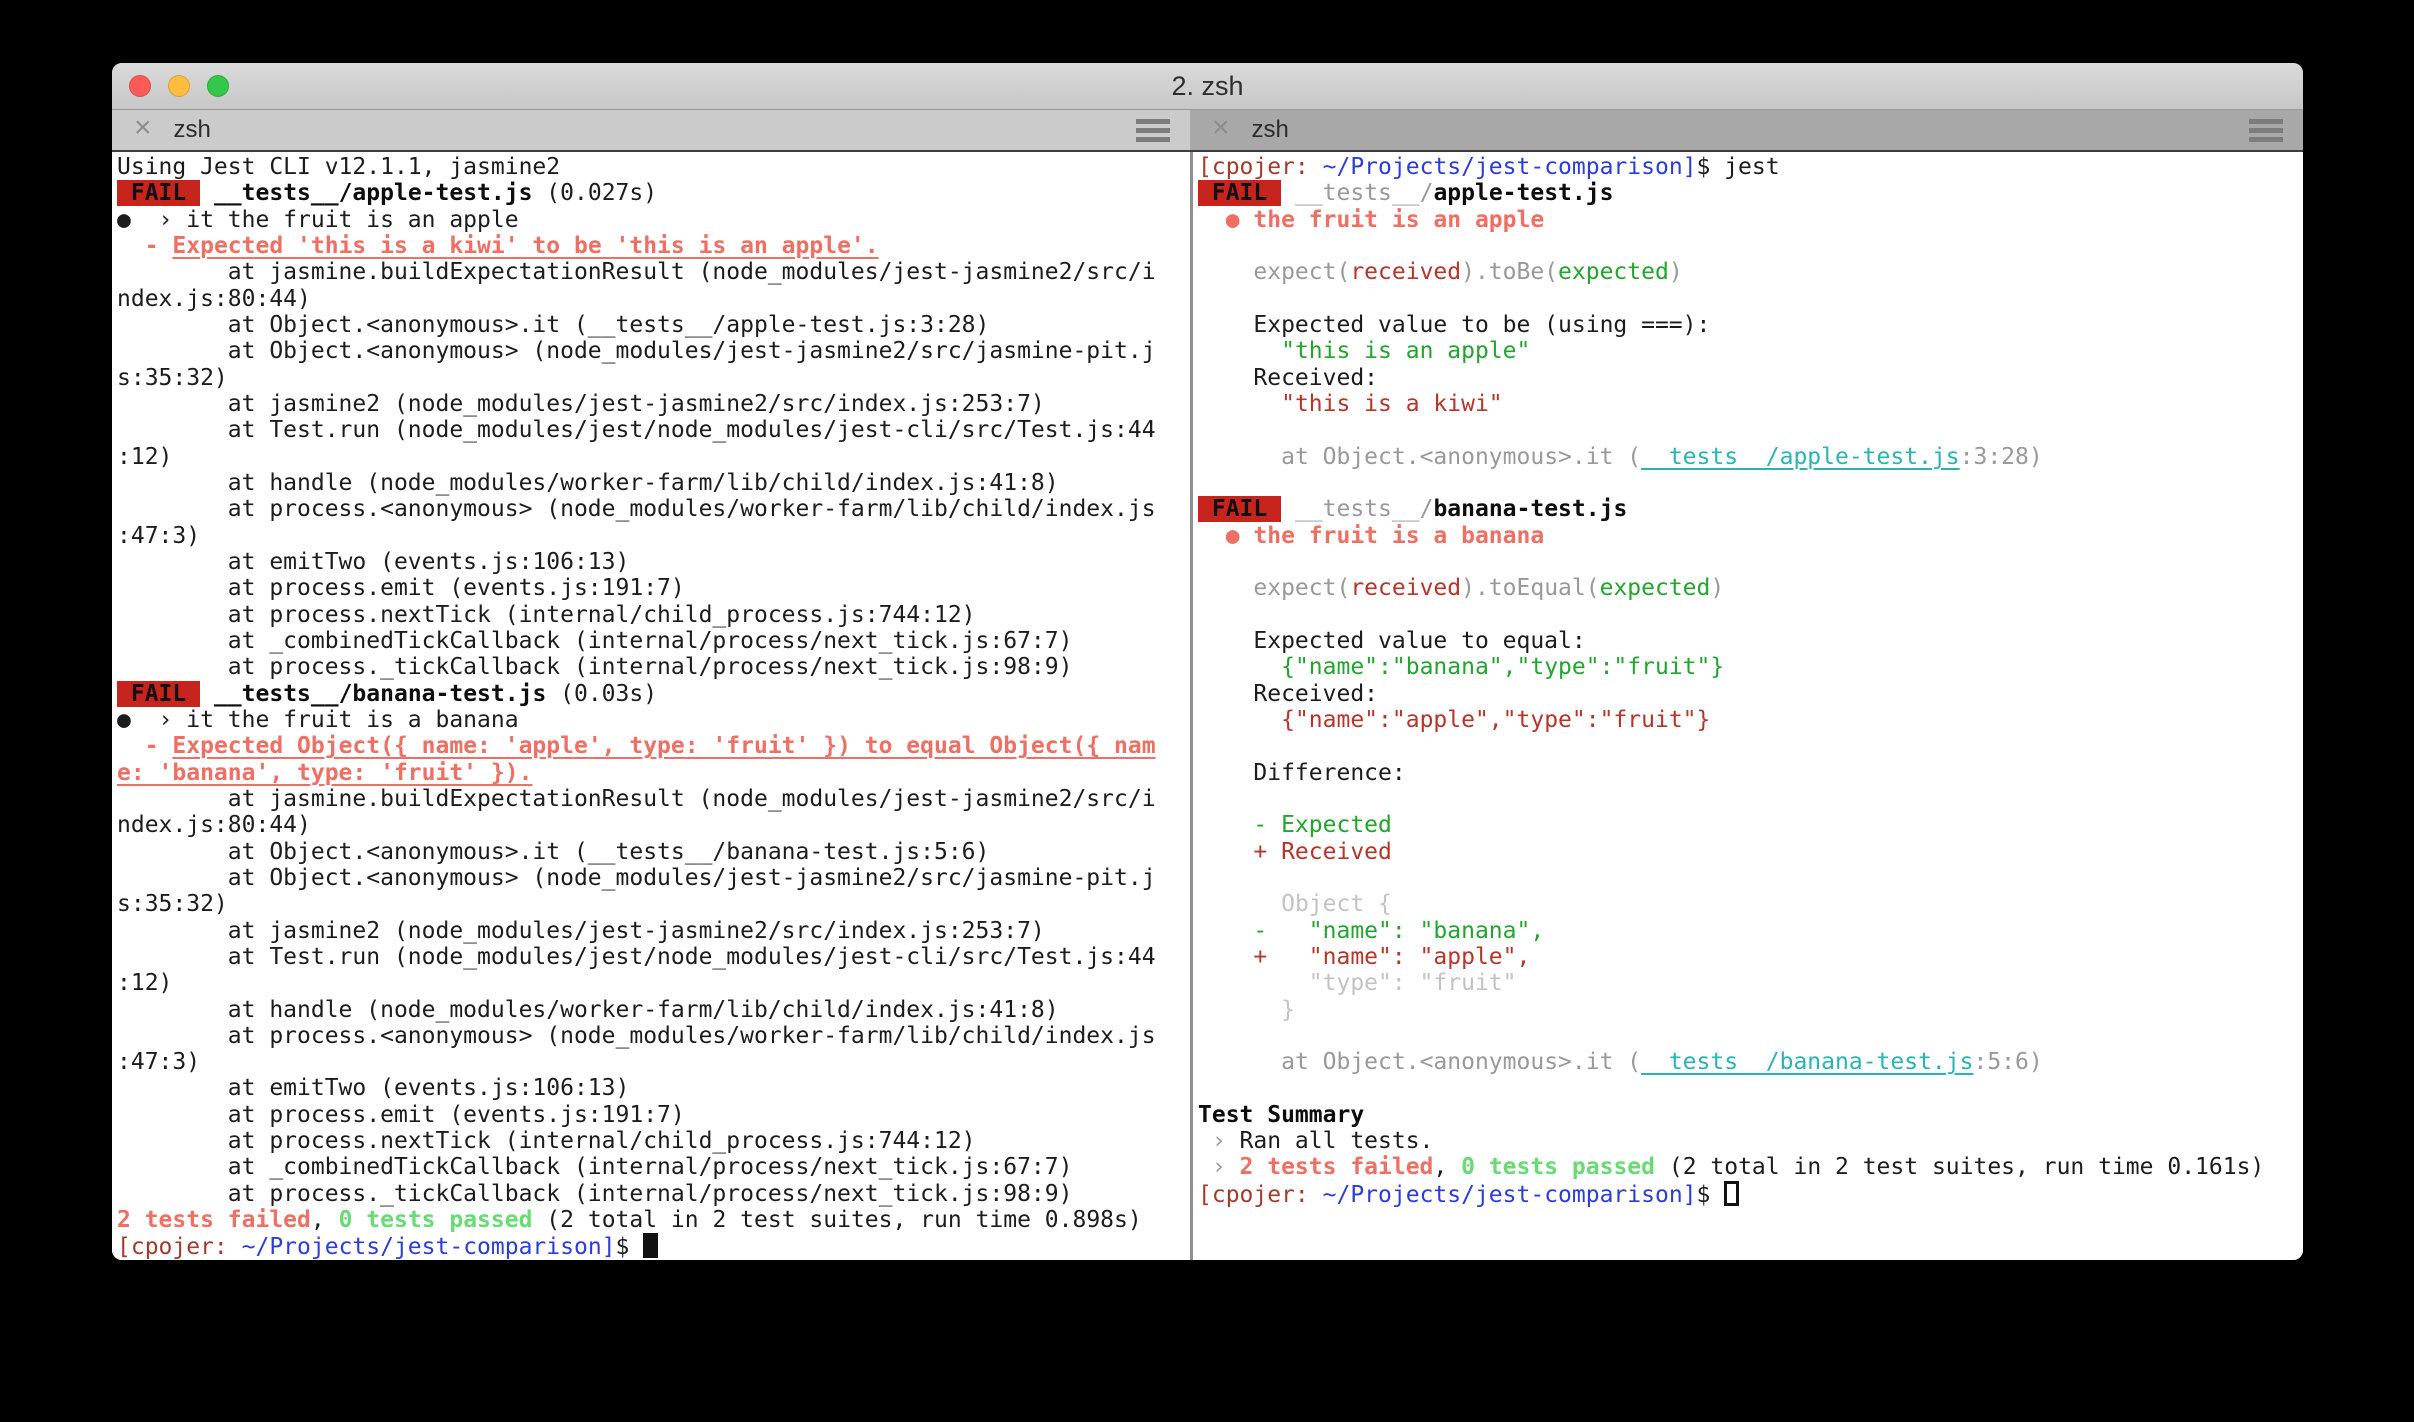 This screenshot has height=1422, width=2414. I want to click on terminal-line: "this is an apple", so click(1406, 351).